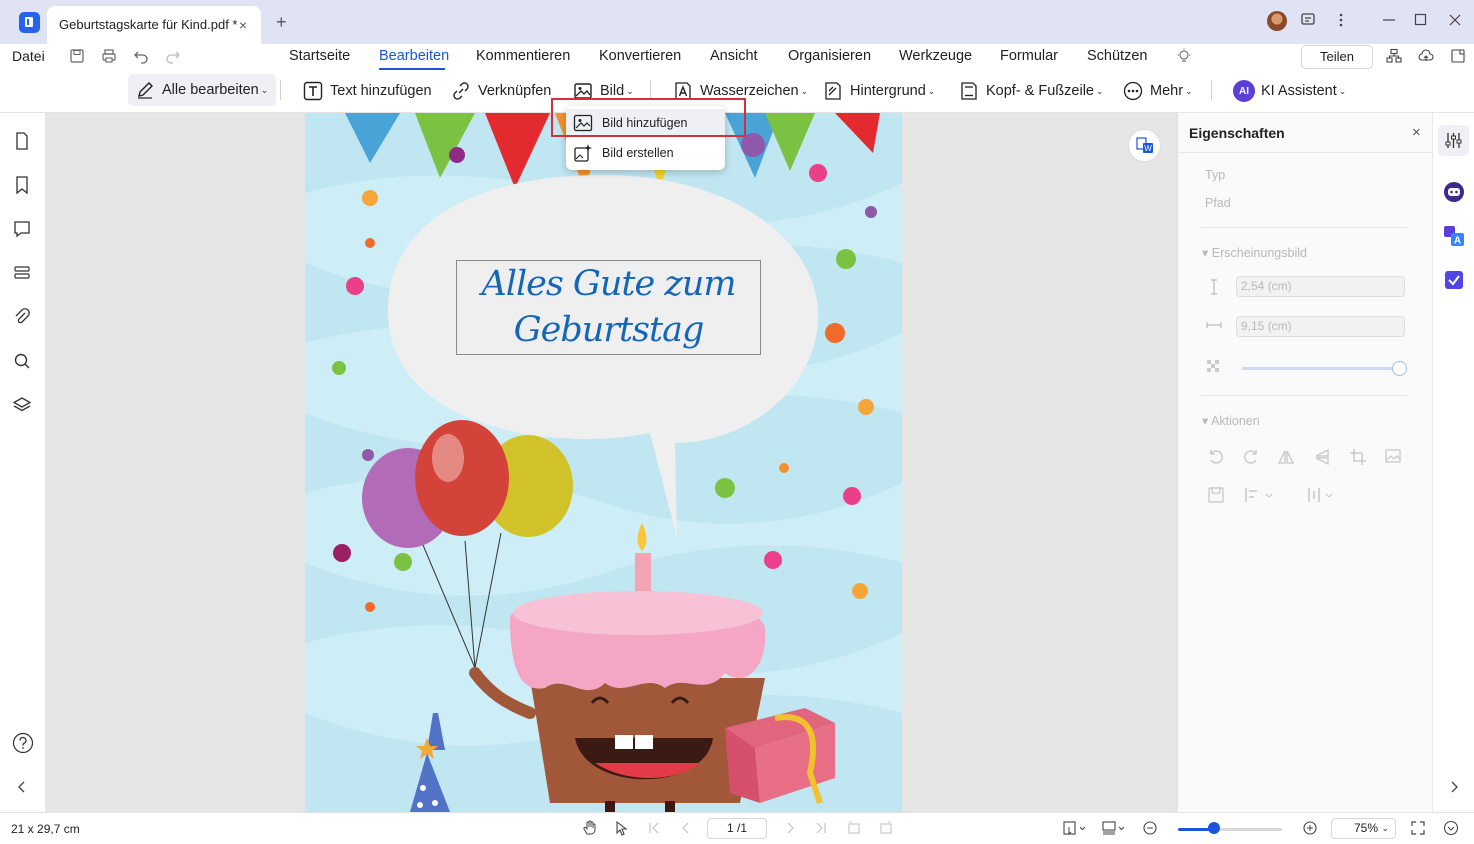  Describe the element at coordinates (1310, 828) in the screenshot. I see `zoom-in-icon` at that location.